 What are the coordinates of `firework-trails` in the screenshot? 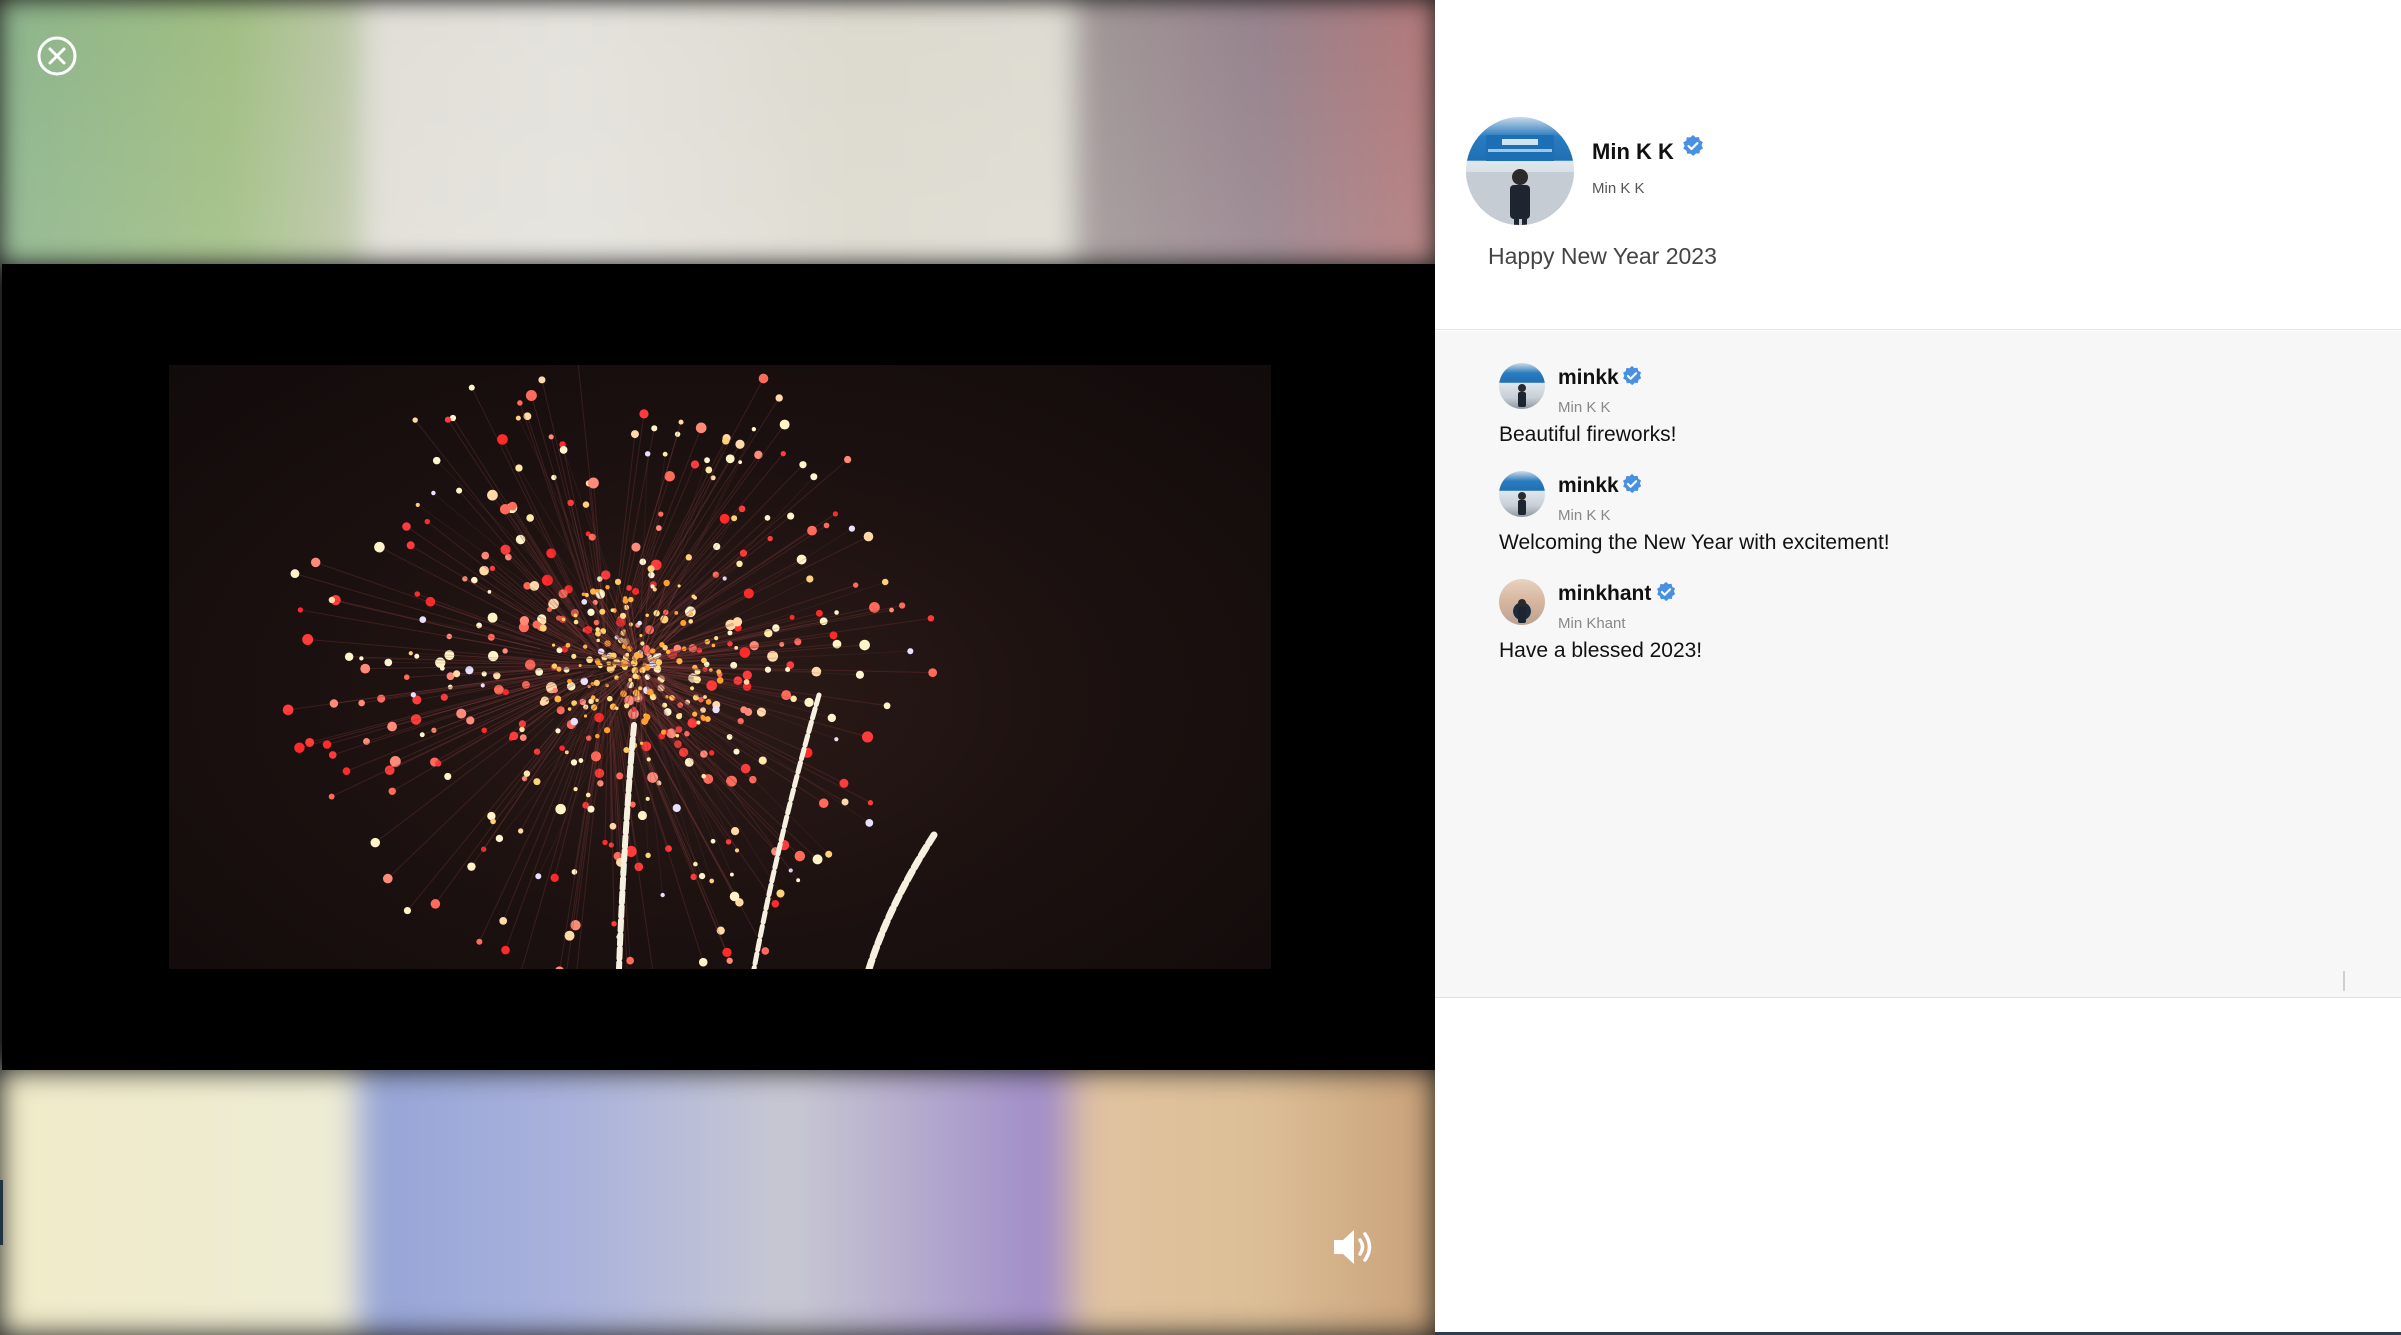 It's located at (777, 830).